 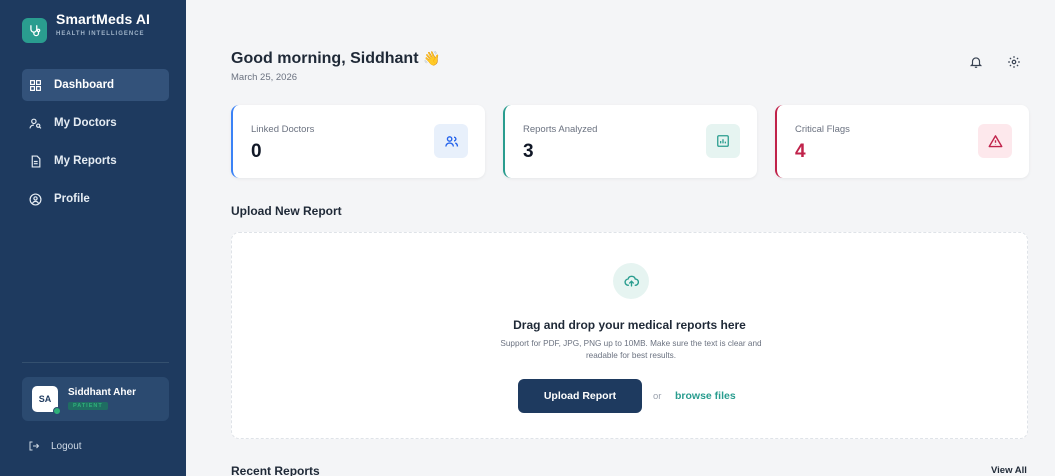 What do you see at coordinates (84, 85) in the screenshot?
I see `sidebar-item-label: Dashboard` at bounding box center [84, 85].